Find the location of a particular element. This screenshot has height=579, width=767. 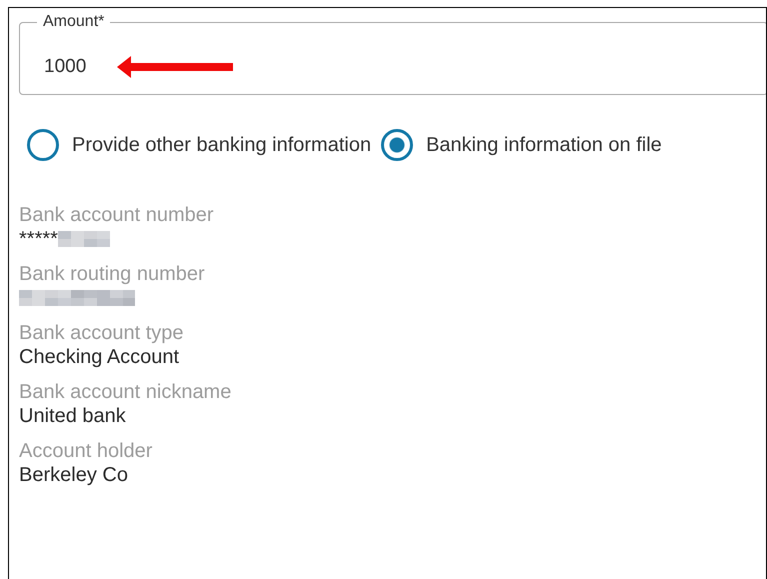

detail-value: United bank is located at coordinates (72, 416).